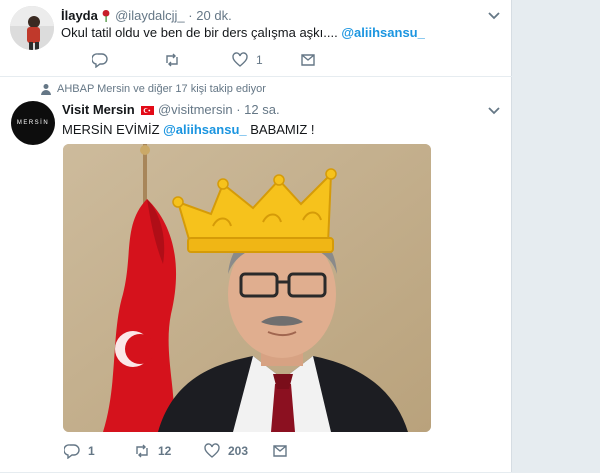 The height and width of the screenshot is (473, 600). I want to click on person-icon, so click(46, 89).